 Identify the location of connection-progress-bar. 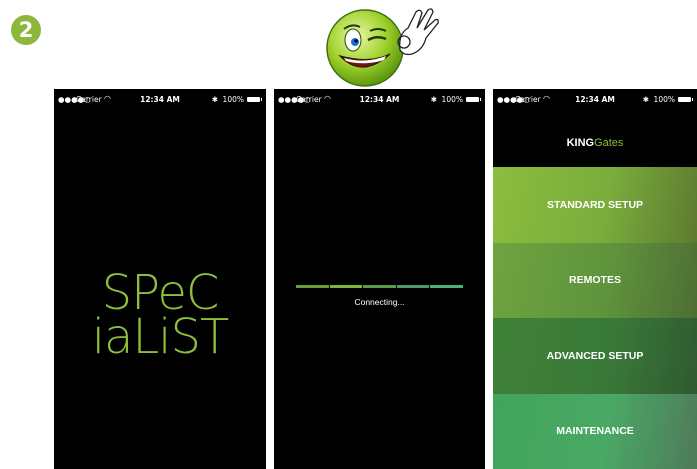
(380, 286).